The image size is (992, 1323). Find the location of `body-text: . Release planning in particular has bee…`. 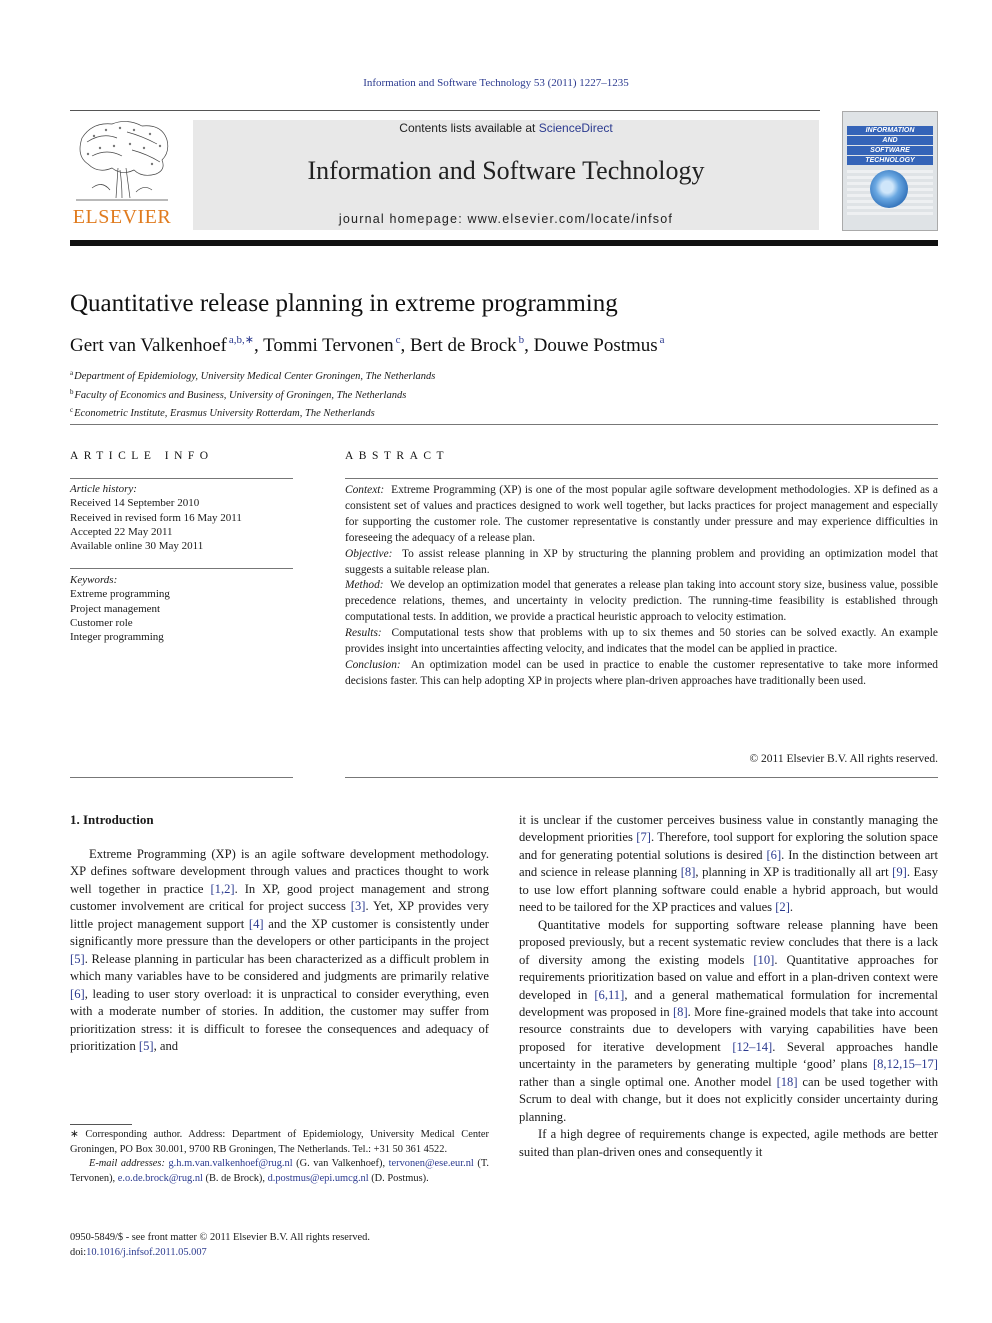

body-text: . Release planning in particular has bee… is located at coordinates (279, 967).